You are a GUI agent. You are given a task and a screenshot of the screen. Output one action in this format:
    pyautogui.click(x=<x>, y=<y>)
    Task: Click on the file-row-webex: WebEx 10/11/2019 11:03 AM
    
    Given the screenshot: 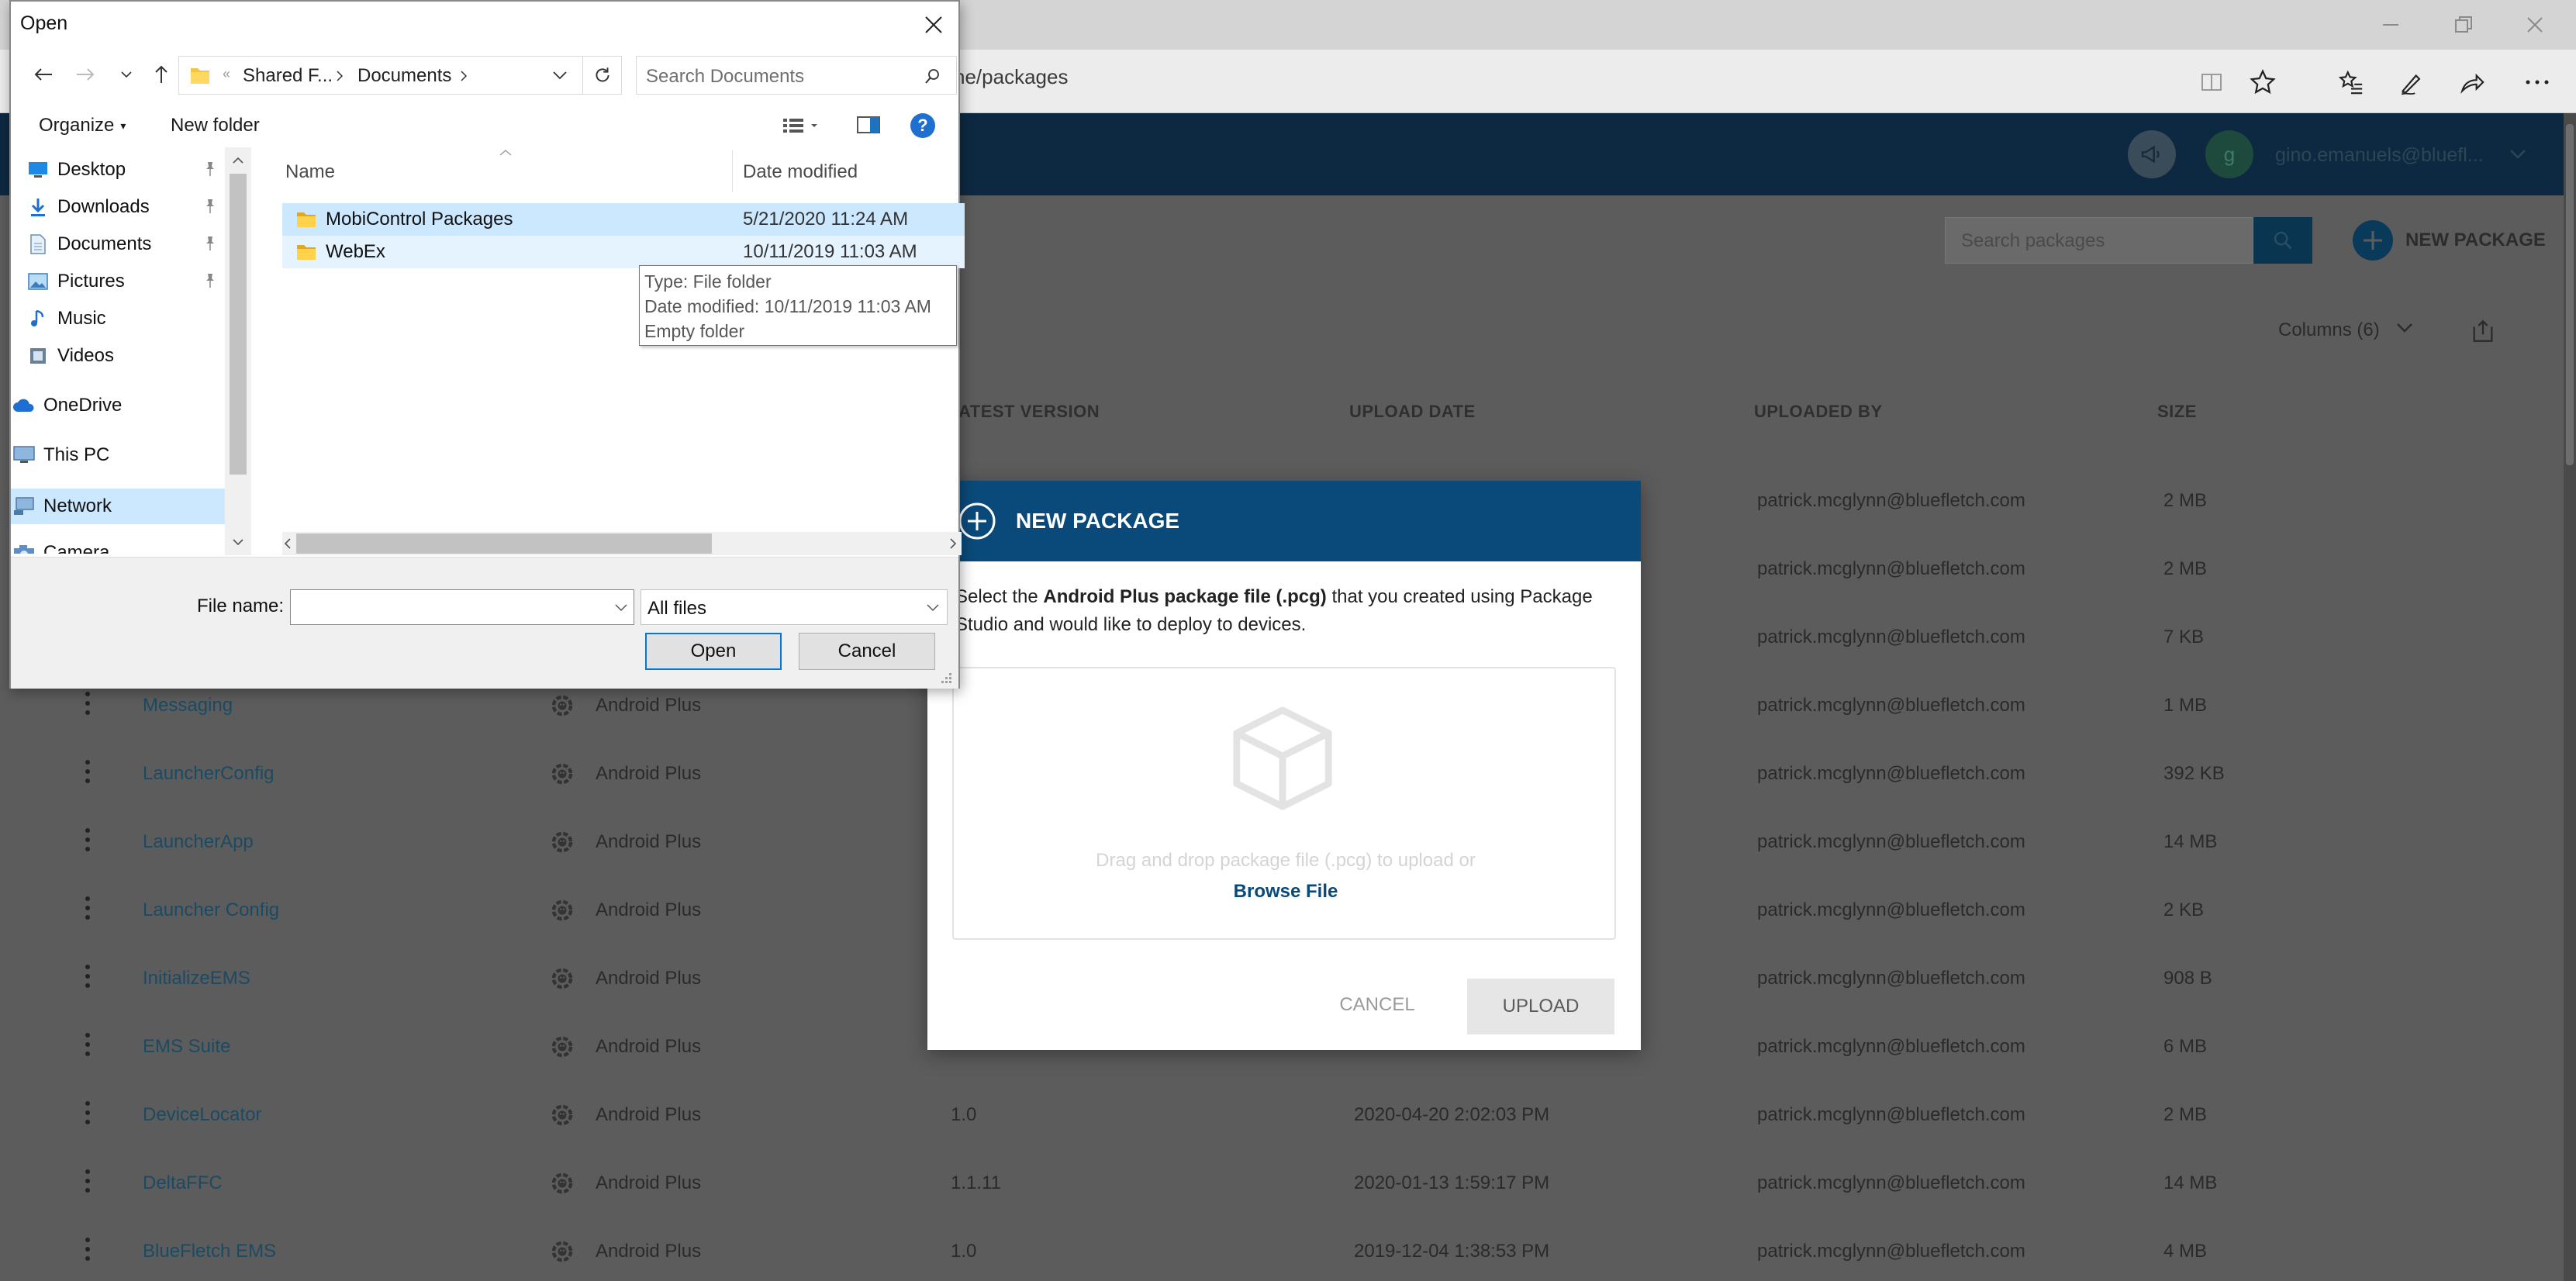 What is the action you would take?
    pyautogui.click(x=623, y=252)
    